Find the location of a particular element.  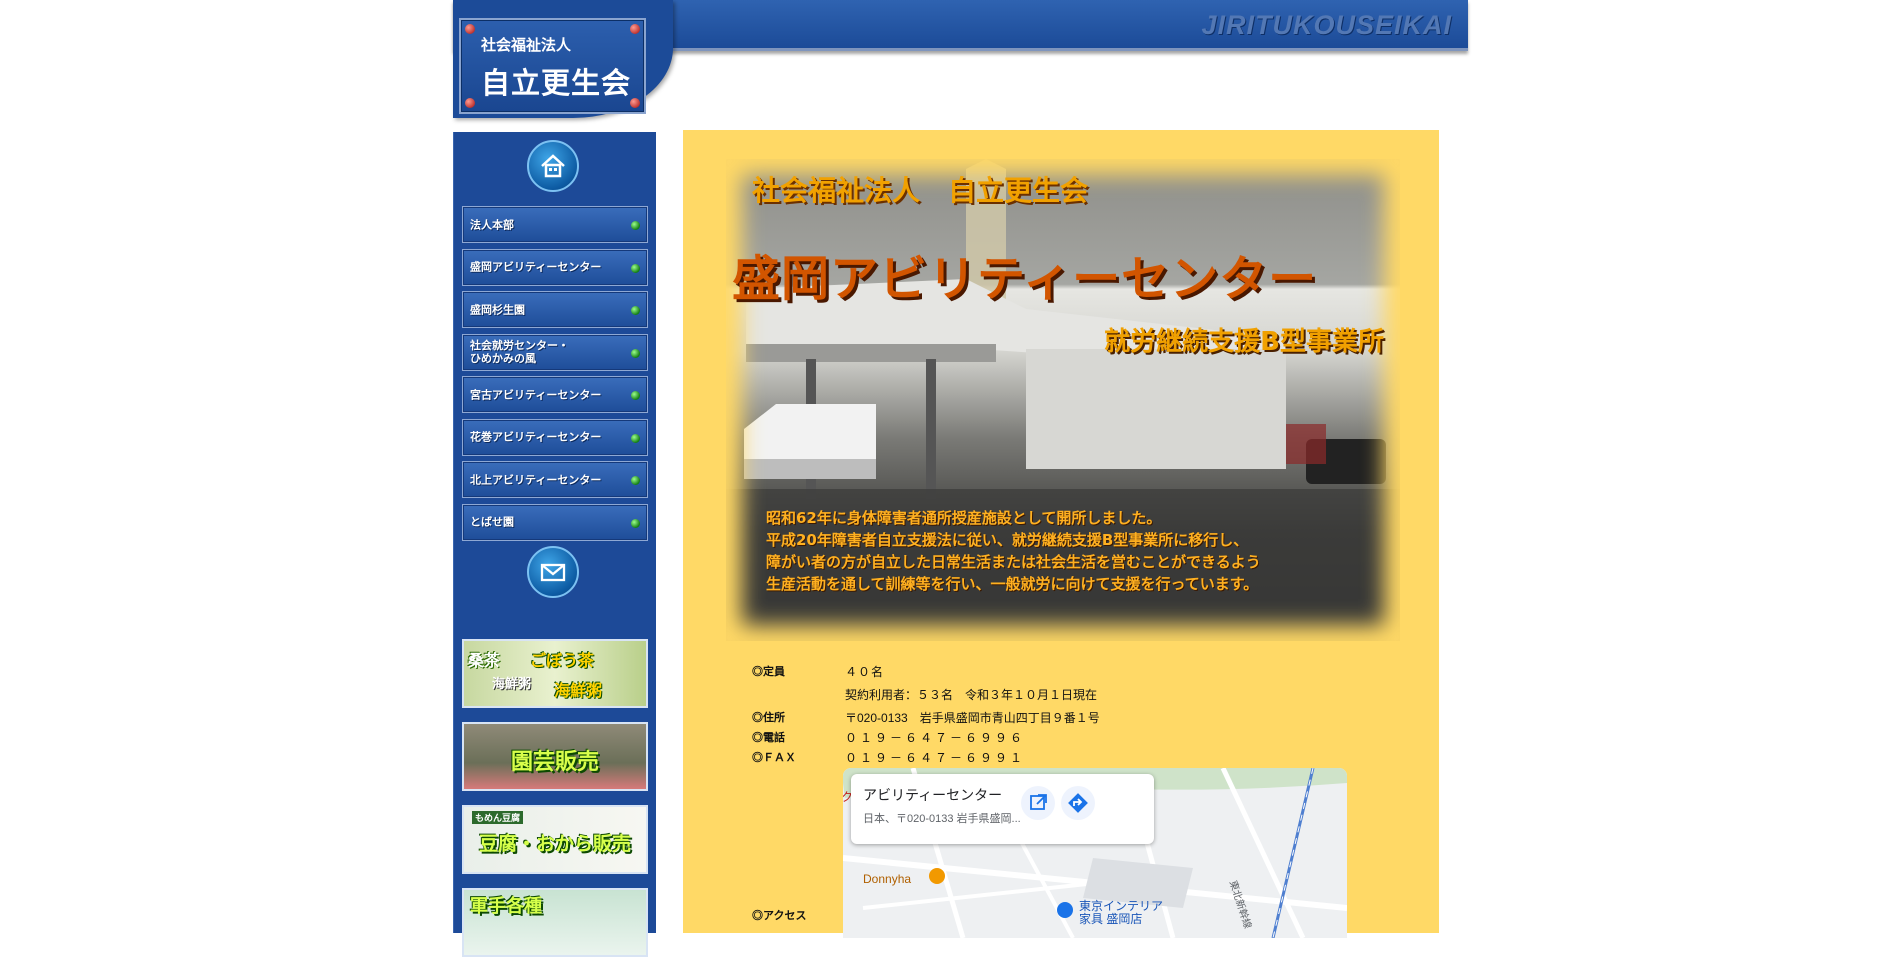

banner-gardening: 園芸販売 is located at coordinates (555, 756).